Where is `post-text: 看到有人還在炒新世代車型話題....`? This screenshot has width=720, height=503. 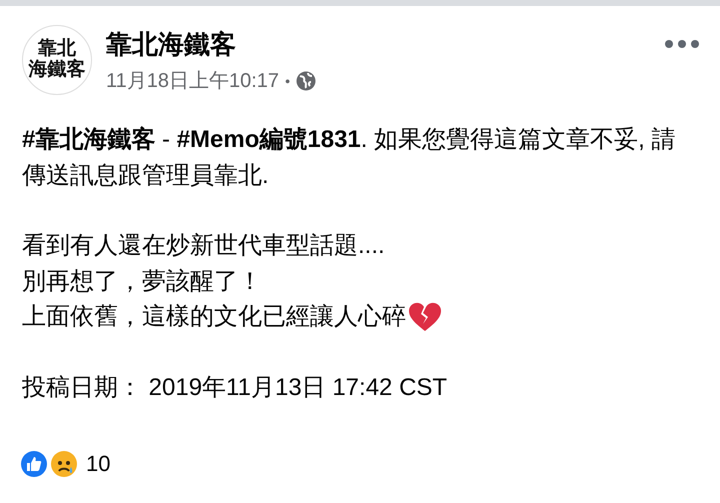
post-text: 看到有人還在炒新世代車型話題.... is located at coordinates (203, 246).